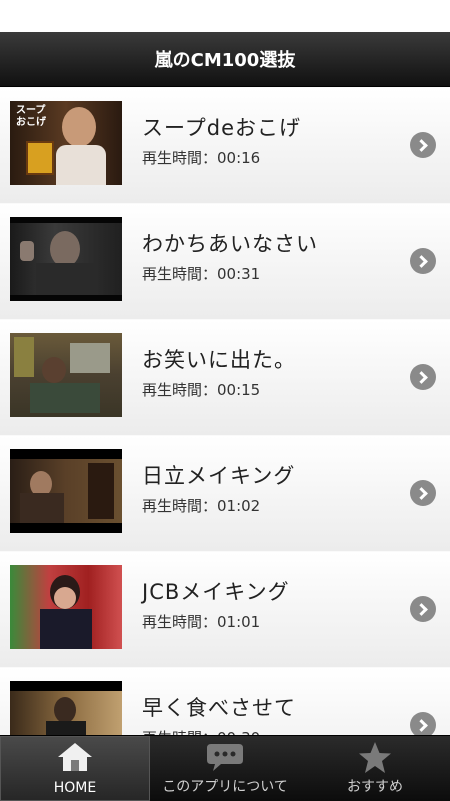 The width and height of the screenshot is (450, 801). Describe the element at coordinates (75, 788) in the screenshot. I see `tab-label: HOME` at that location.